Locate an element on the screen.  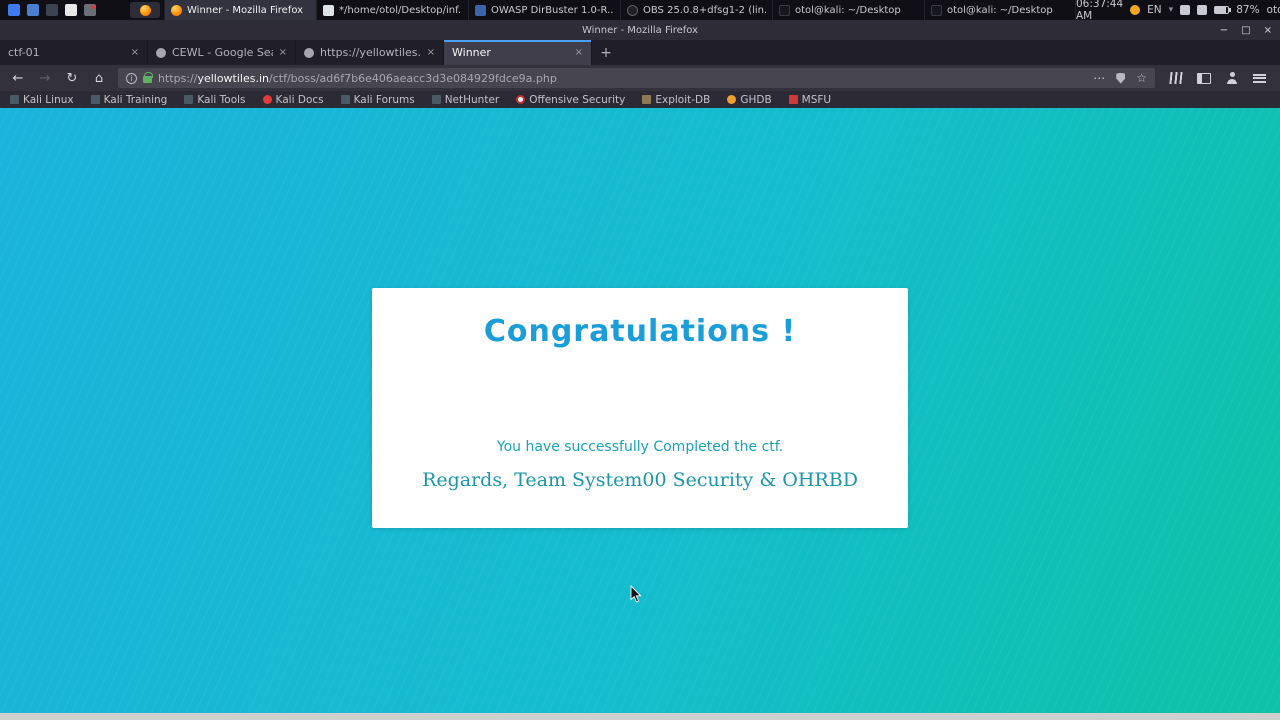
keyboard-layout-indicator: EN is located at coordinates (1154, 10).